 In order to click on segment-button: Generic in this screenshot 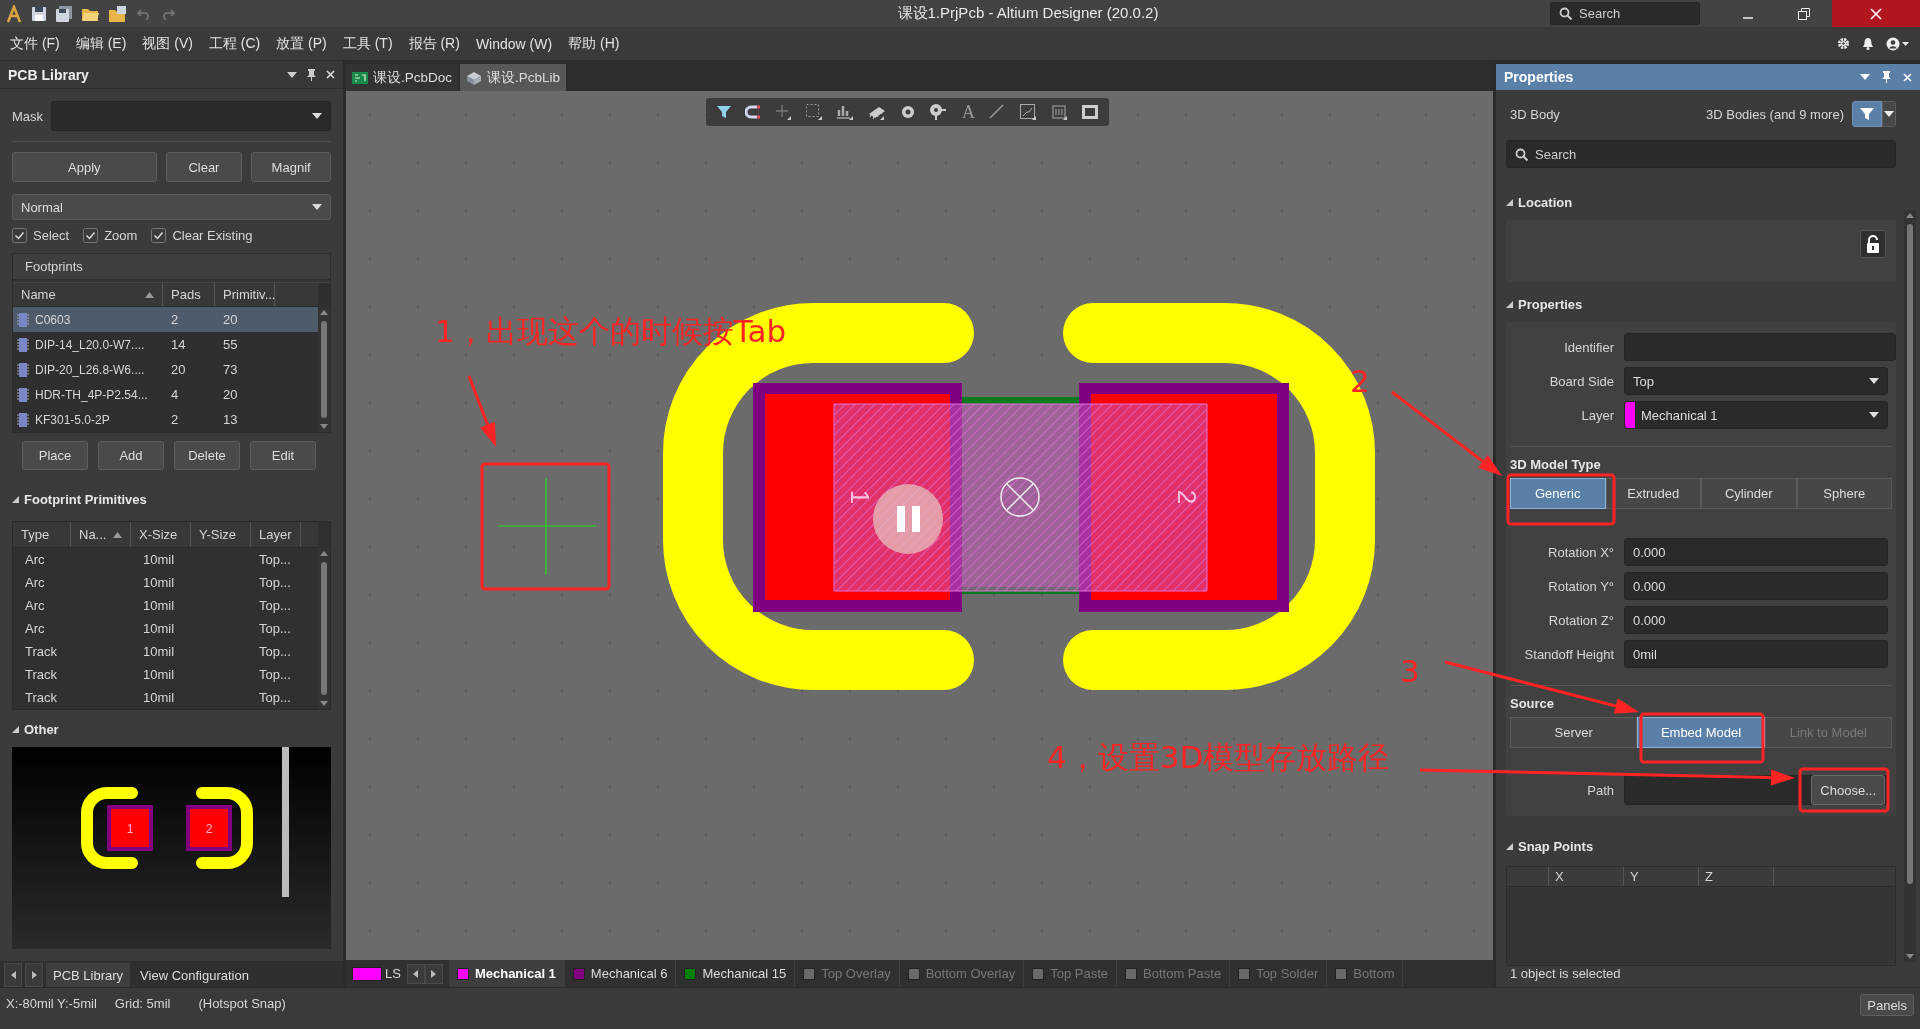, I will do `click(1558, 493)`.